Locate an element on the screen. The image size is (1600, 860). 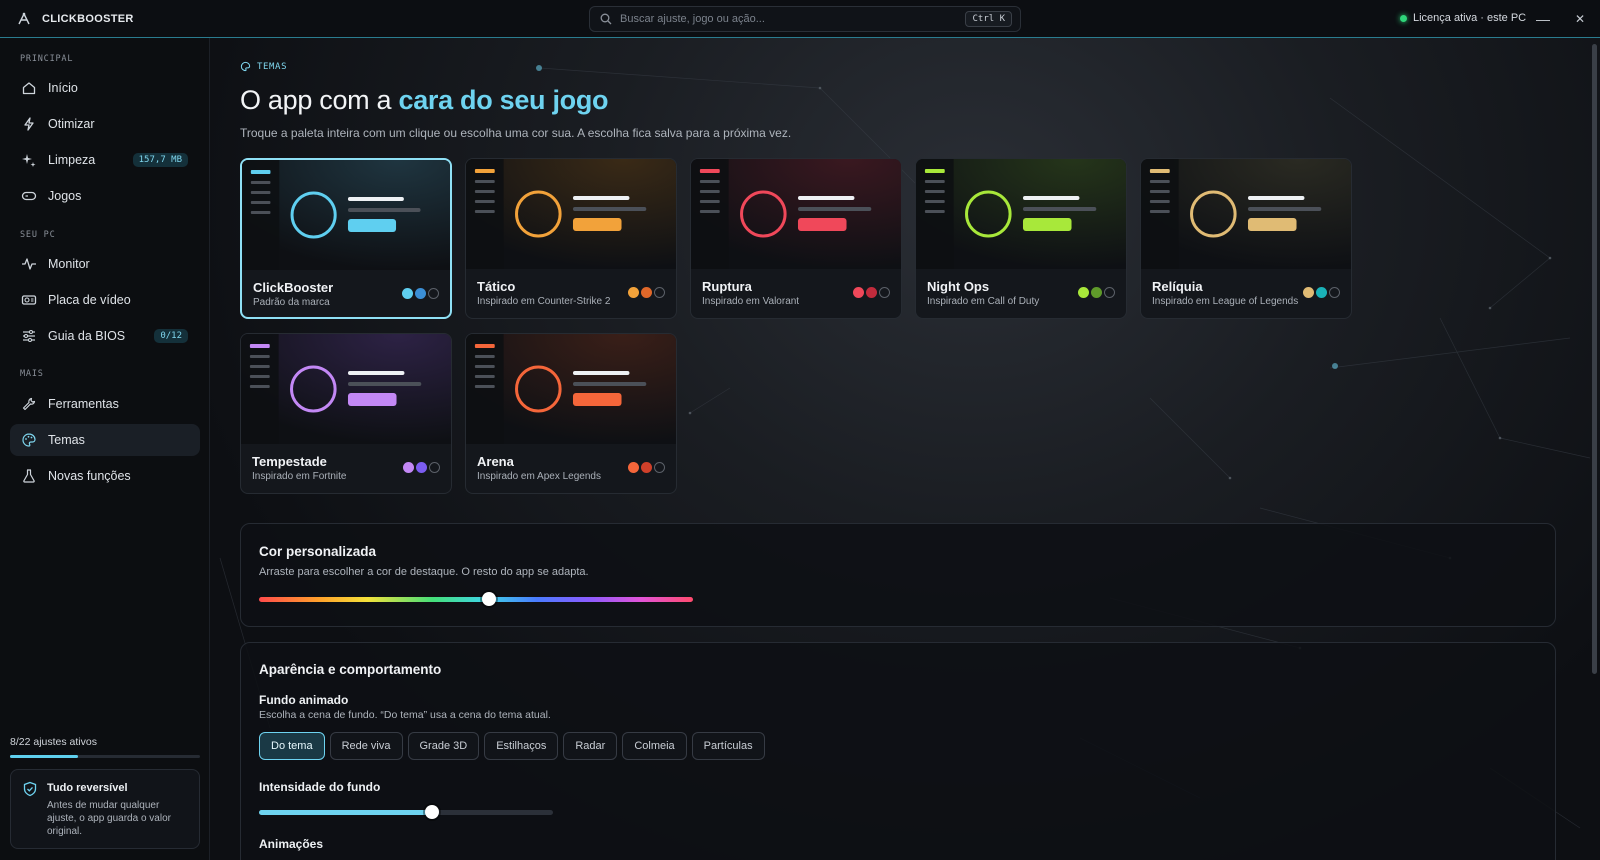
theme-card: Relíquia Inspirado em League of Legends is located at coordinates (1246, 238).